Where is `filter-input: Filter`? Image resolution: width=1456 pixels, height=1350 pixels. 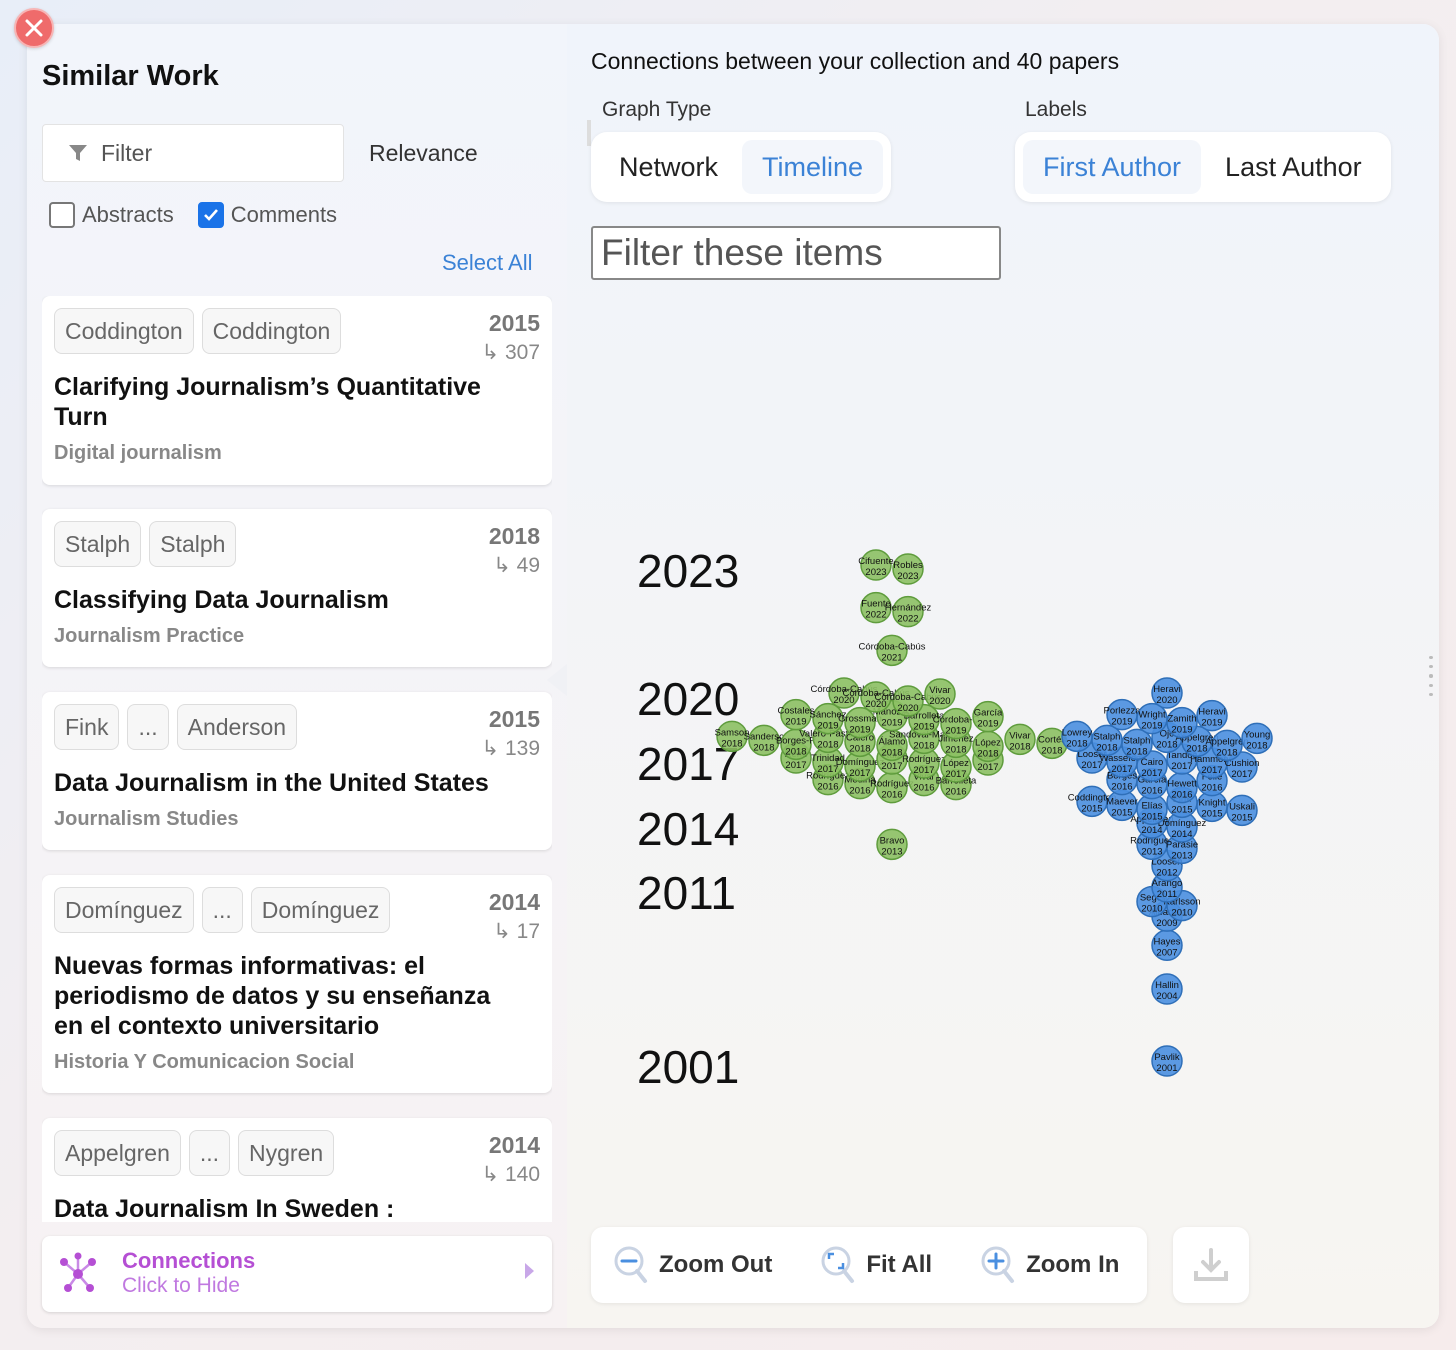
filter-input: Filter is located at coordinates (193, 153).